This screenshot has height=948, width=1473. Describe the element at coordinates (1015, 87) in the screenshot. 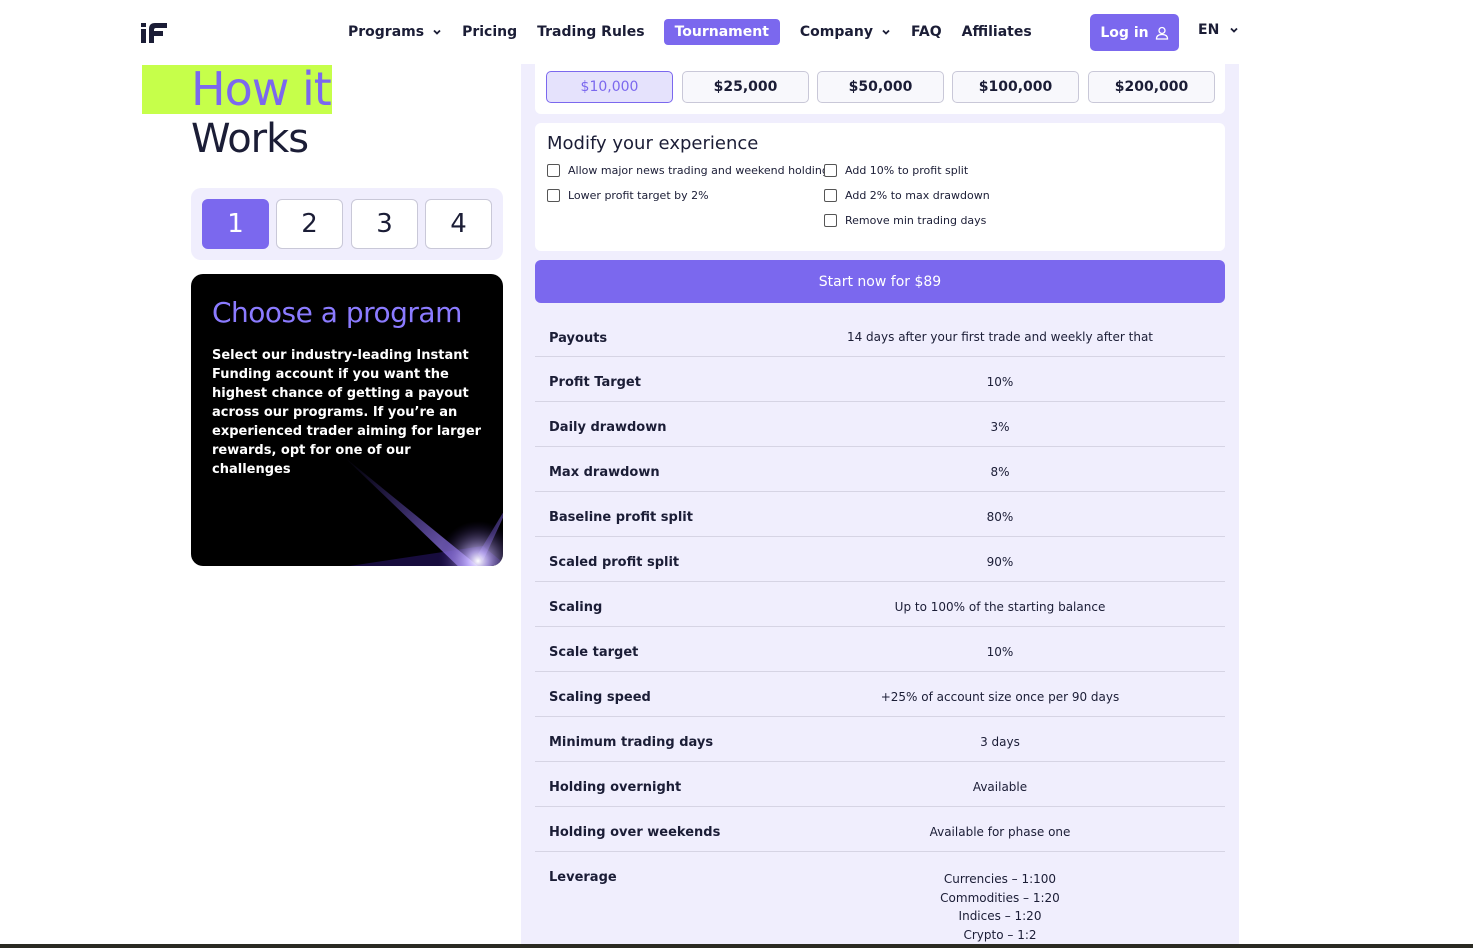

I see `amount-option-100000: $100,000` at that location.